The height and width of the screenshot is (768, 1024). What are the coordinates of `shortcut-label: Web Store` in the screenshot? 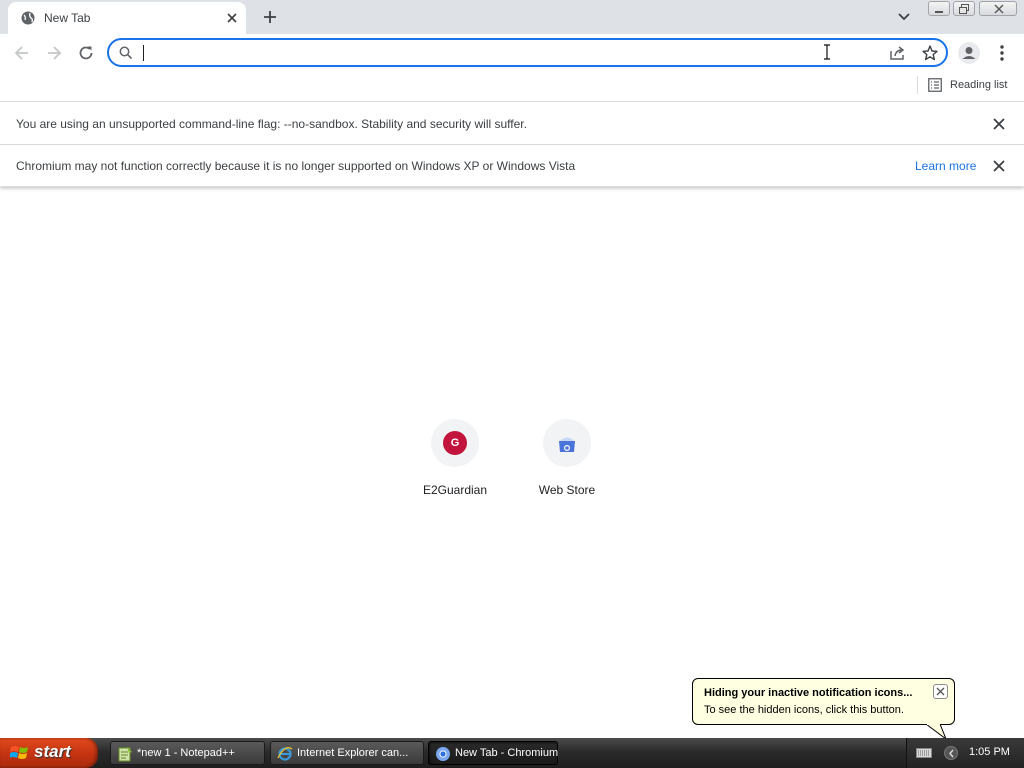 It's located at (567, 490).